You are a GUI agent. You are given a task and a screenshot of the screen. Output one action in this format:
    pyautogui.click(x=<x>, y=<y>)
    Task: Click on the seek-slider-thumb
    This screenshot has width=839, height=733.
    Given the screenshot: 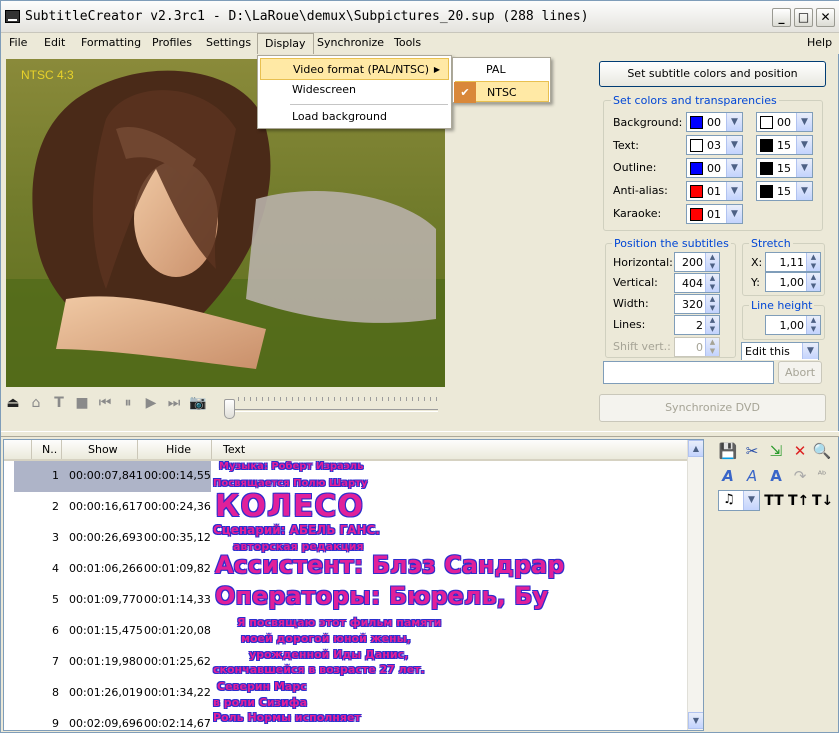 What is the action you would take?
    pyautogui.click(x=229, y=409)
    